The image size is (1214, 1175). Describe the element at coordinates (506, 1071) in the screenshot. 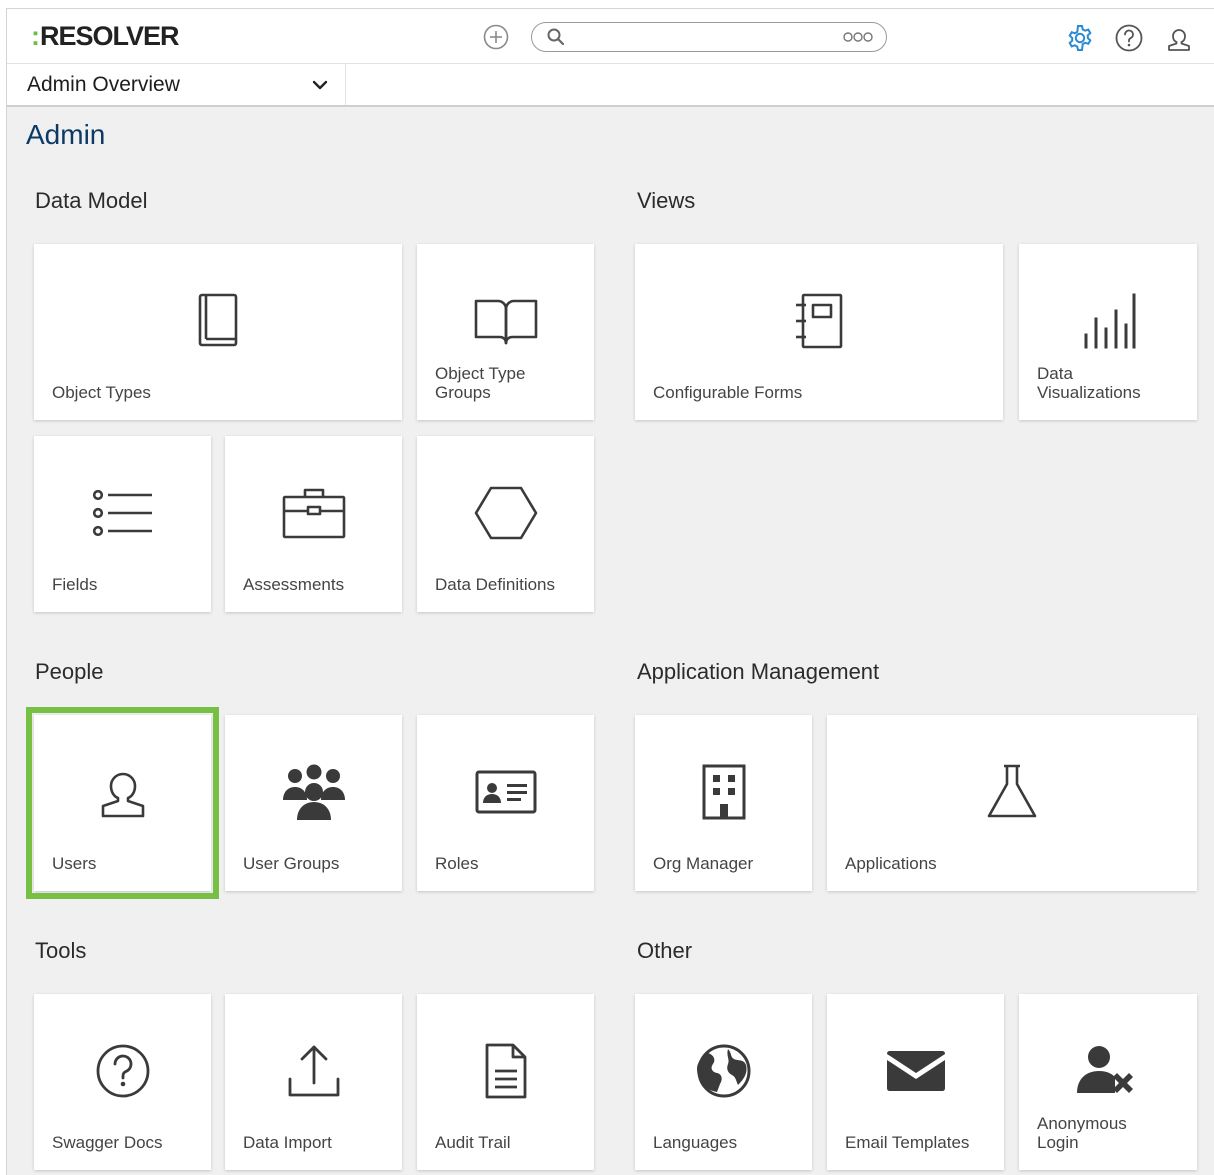

I see `document-icon` at that location.